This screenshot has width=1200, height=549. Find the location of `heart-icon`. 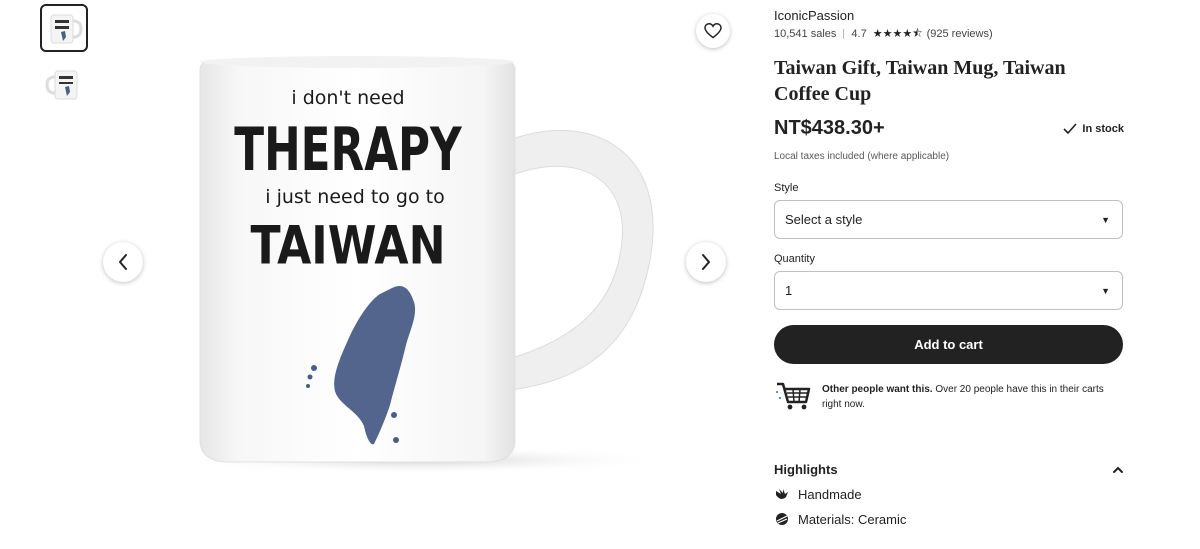

heart-icon is located at coordinates (713, 31).